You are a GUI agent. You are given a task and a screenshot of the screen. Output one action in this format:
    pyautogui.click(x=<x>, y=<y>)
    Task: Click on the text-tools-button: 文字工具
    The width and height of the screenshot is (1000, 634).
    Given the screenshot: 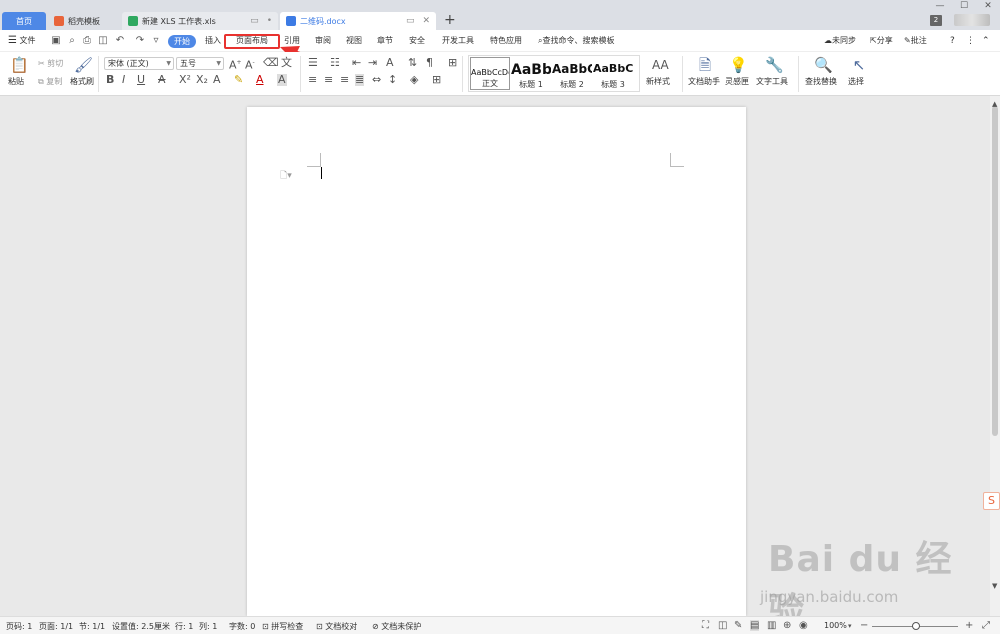 What is the action you would take?
    pyautogui.click(x=772, y=81)
    